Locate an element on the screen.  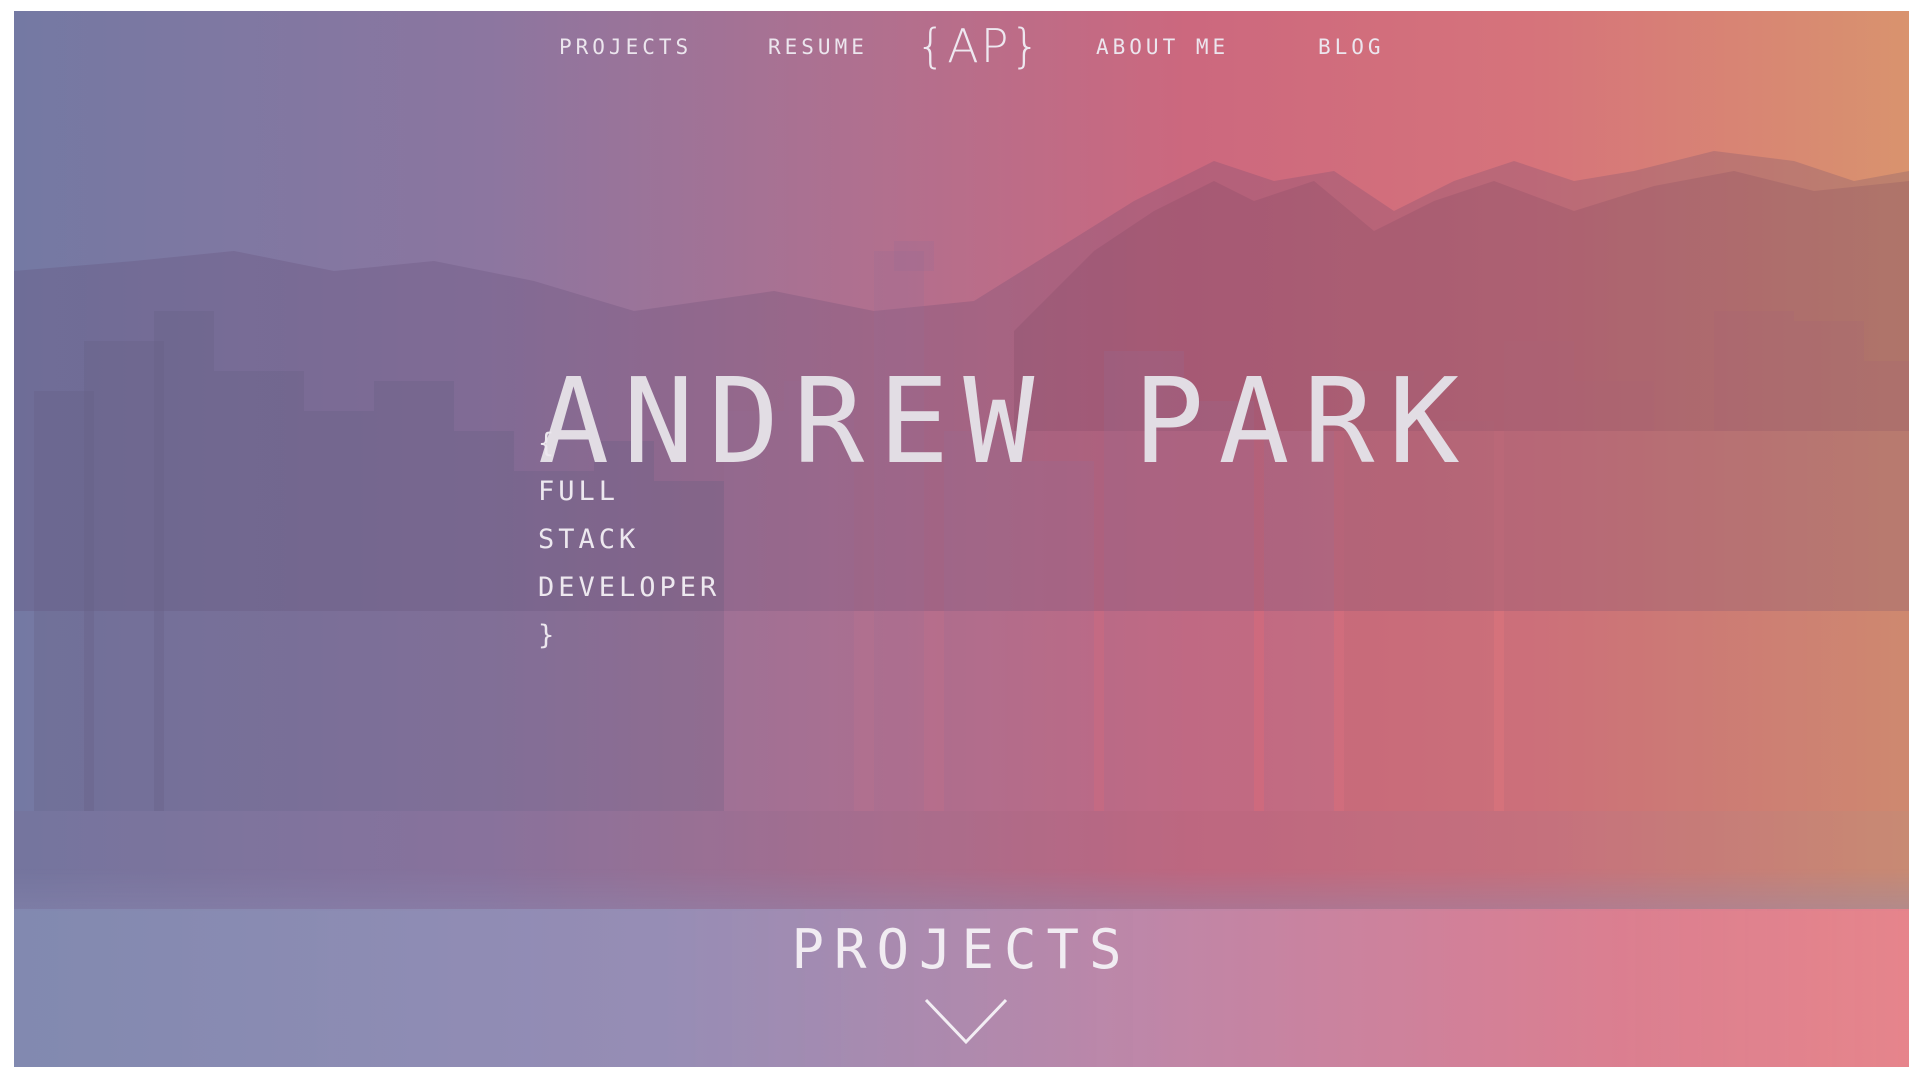
chevron-down-icon is located at coordinates (966, 1022).